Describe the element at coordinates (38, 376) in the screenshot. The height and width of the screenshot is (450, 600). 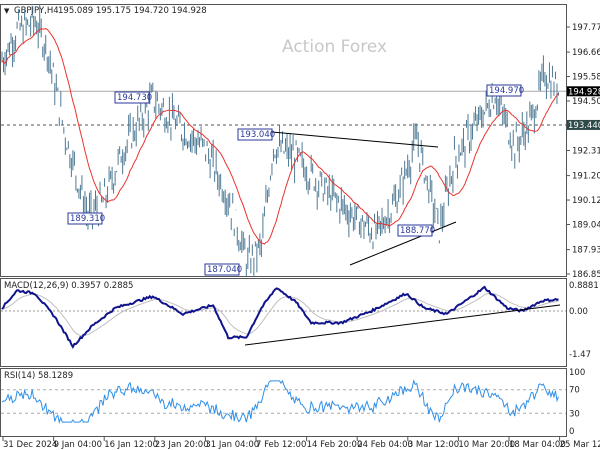
I see `rsi-label: RSI(14) 58.1289` at that location.